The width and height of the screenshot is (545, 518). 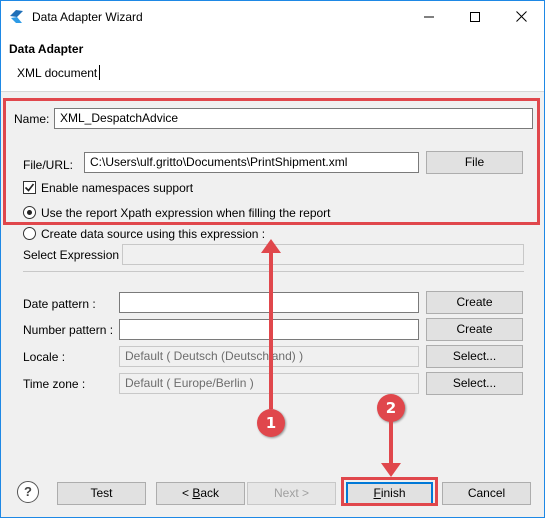 What do you see at coordinates (271, 324) in the screenshot?
I see `arrow-up-icon` at bounding box center [271, 324].